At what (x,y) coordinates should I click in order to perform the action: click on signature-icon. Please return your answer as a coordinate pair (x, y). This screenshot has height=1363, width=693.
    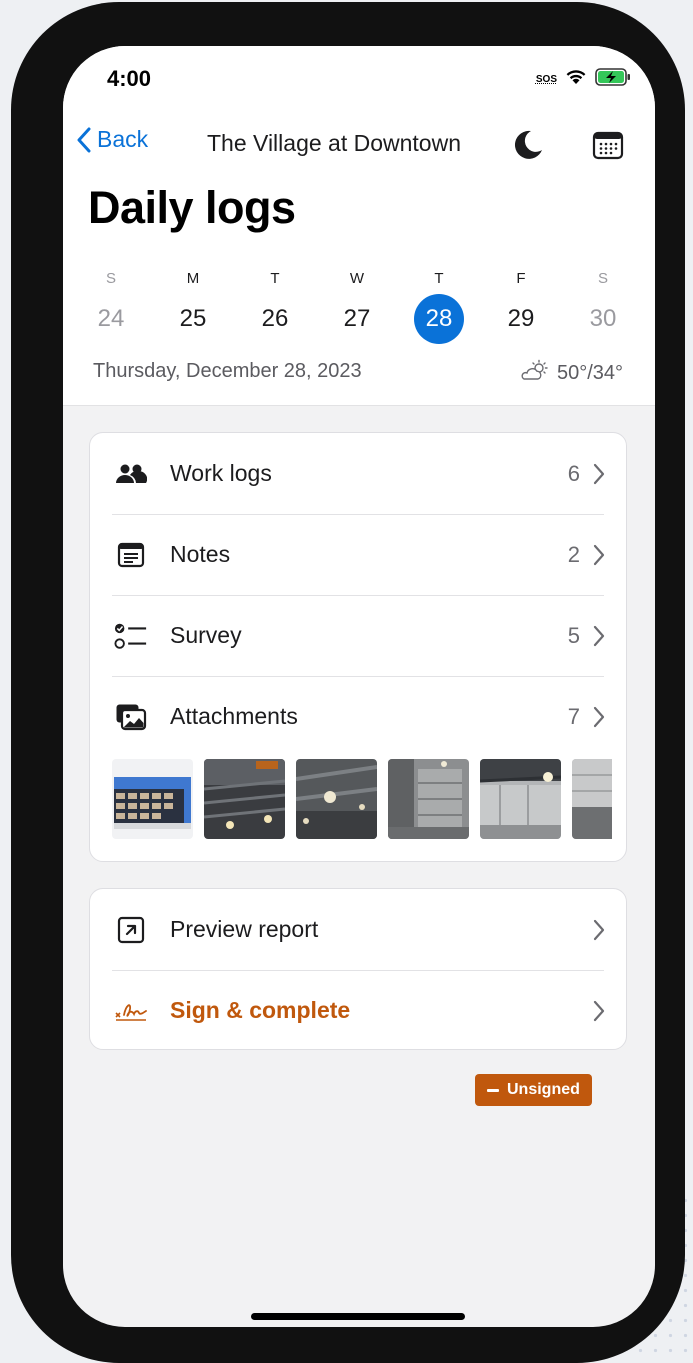
    Looking at the image, I should click on (131, 1011).